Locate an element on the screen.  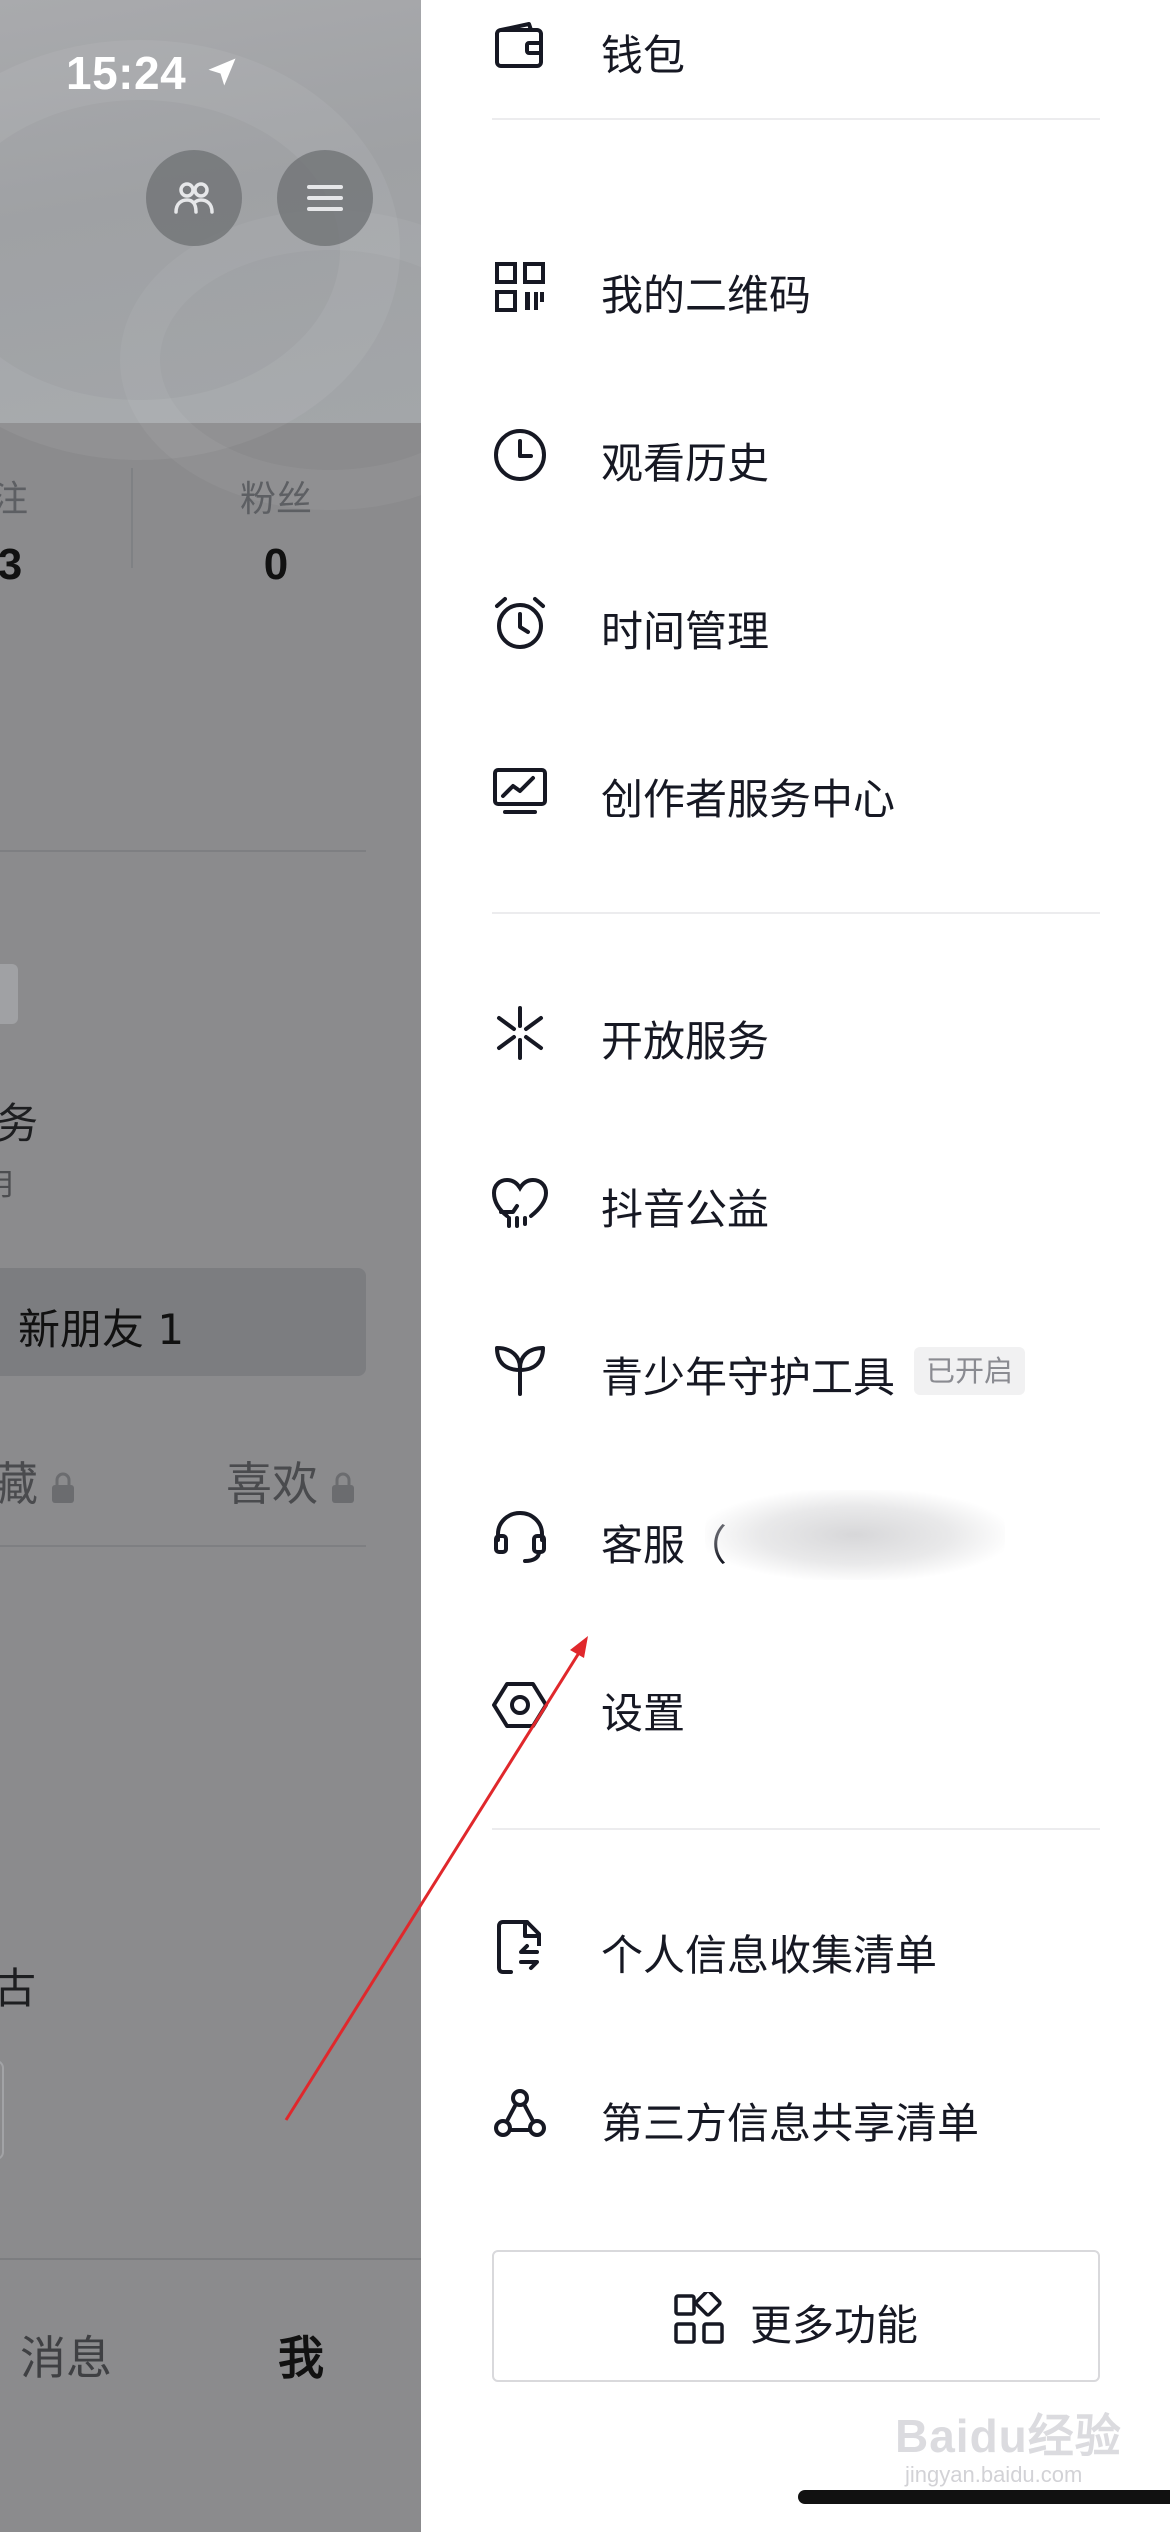
tab-favorites: 藏 is located at coordinates (38, 1481).